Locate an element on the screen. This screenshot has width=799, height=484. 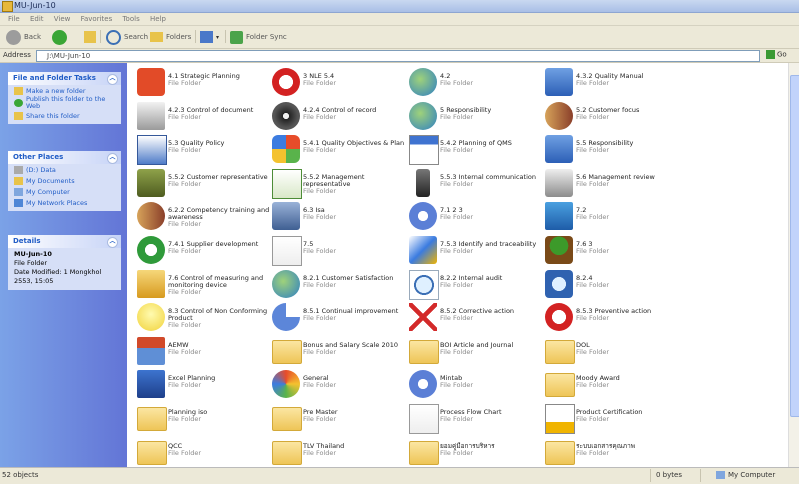
folder-item: 4.2 File Folder is located at coordinates (477, 84).